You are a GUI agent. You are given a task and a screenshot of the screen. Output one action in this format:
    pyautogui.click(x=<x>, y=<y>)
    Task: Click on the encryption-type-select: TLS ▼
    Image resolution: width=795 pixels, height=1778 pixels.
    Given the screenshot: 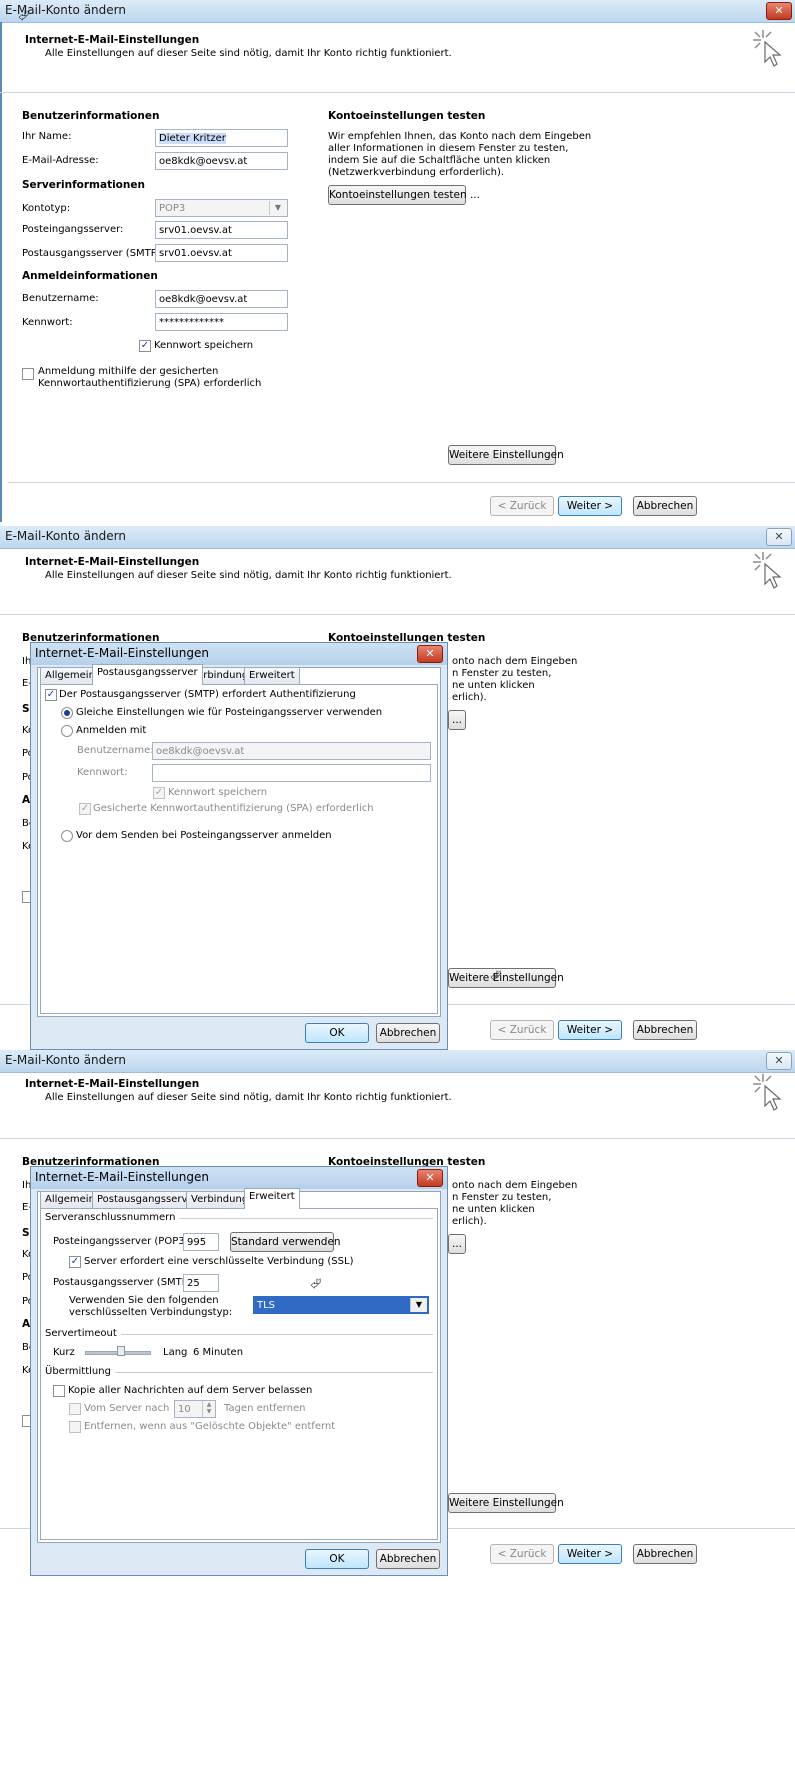 What is the action you would take?
    pyautogui.click(x=341, y=1305)
    